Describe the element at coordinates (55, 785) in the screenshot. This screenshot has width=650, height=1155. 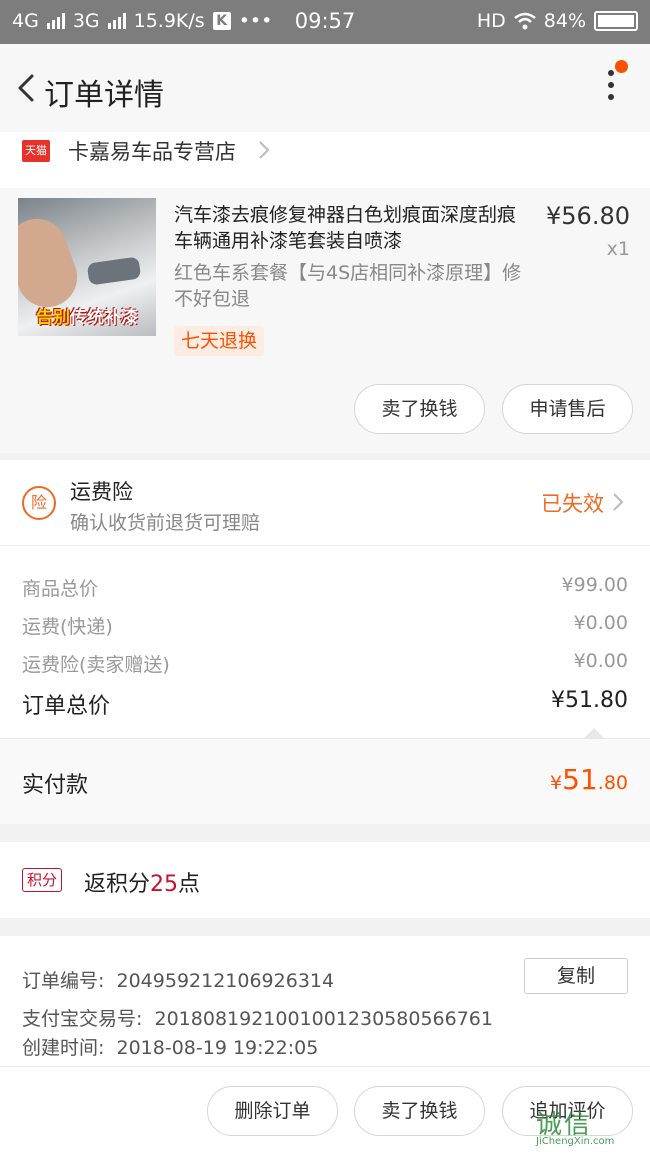
I see `actual-payment-label: 实付款` at that location.